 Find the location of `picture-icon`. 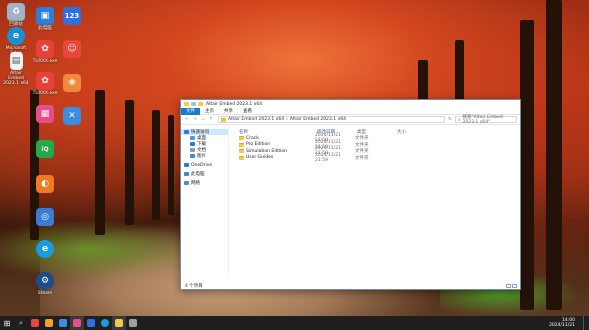

picture-icon is located at coordinates (192, 156).